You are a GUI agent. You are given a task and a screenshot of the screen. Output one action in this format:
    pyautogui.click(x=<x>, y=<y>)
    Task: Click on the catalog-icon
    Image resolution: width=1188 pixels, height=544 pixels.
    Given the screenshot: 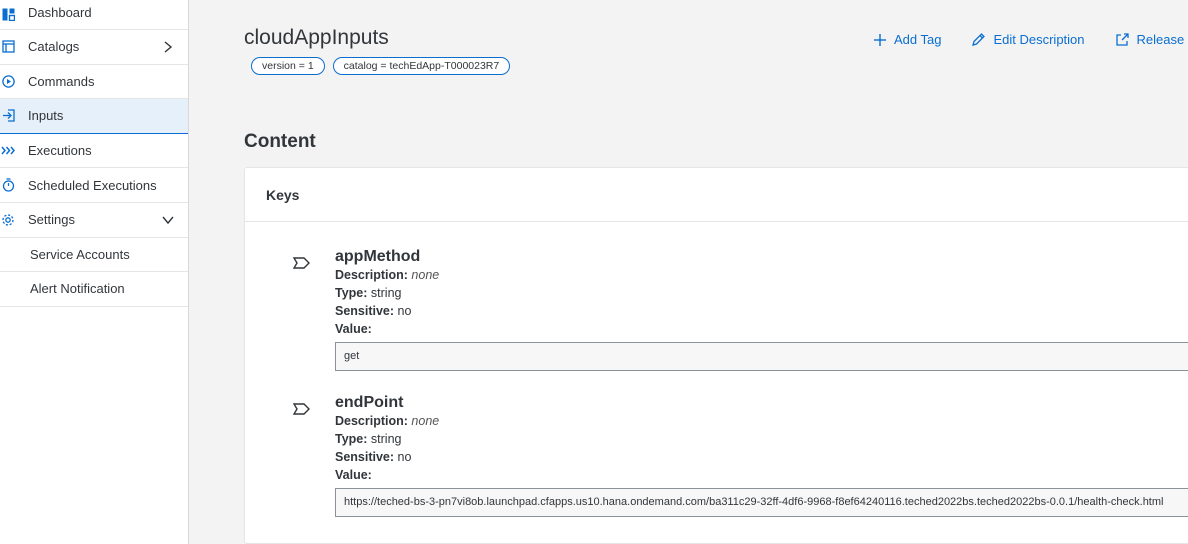 What is the action you would take?
    pyautogui.click(x=8, y=47)
    